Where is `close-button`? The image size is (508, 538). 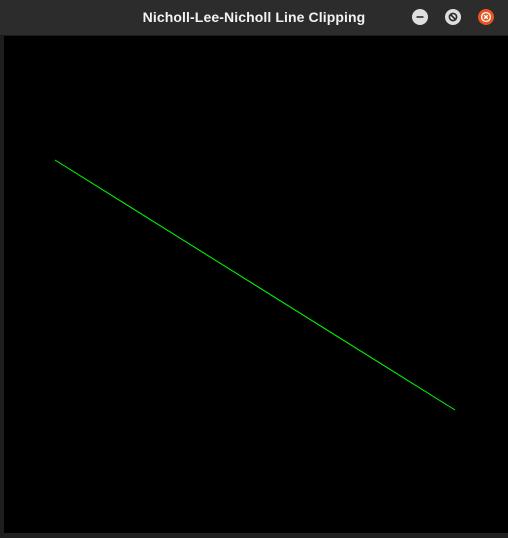 close-button is located at coordinates (486, 17).